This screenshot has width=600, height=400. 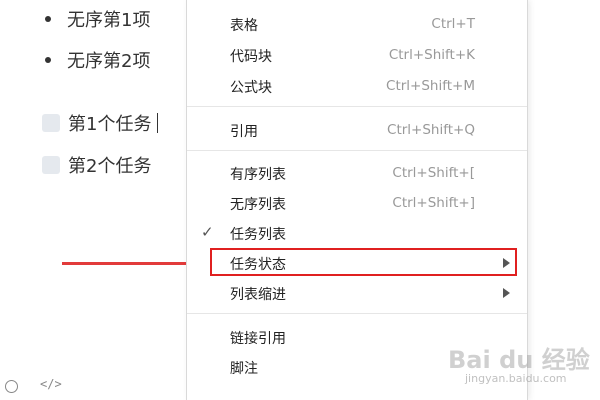 What do you see at coordinates (431, 130) in the screenshot?
I see `menu-item-shortcut: Ctrl+Shift+Q` at bounding box center [431, 130].